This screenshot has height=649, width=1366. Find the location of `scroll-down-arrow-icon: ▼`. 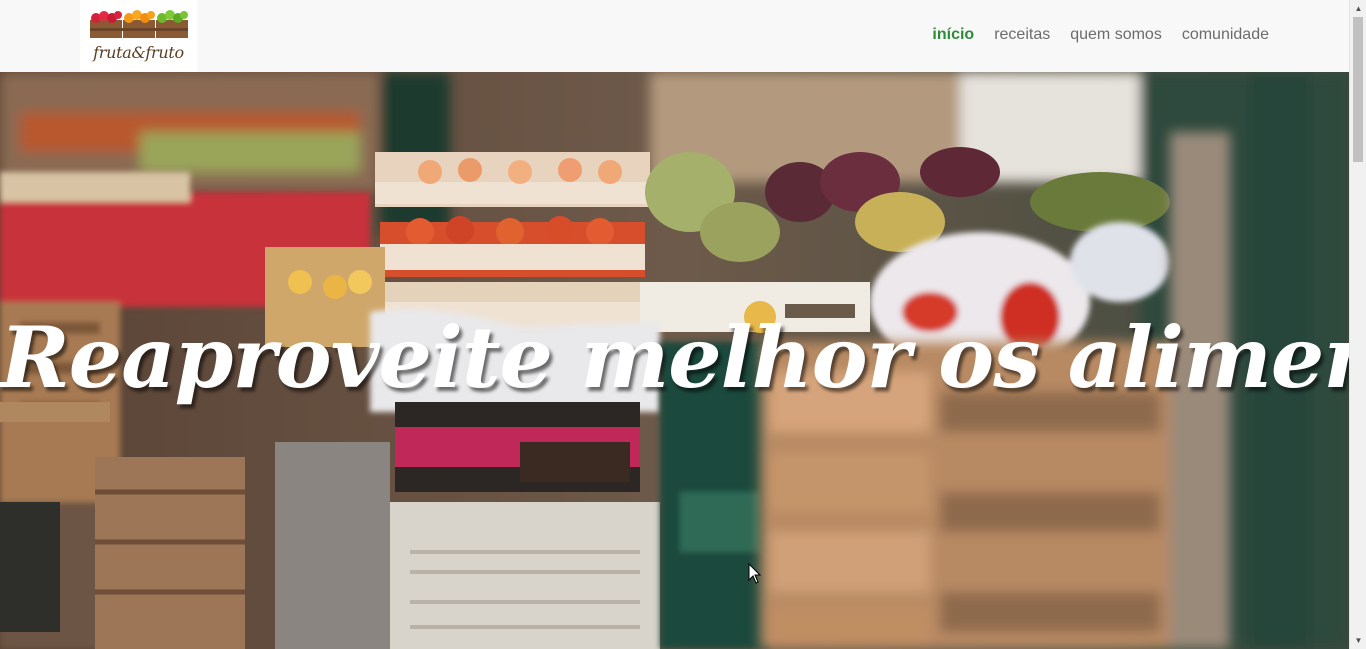

scroll-down-arrow-icon: ▼ is located at coordinates (1358, 640).